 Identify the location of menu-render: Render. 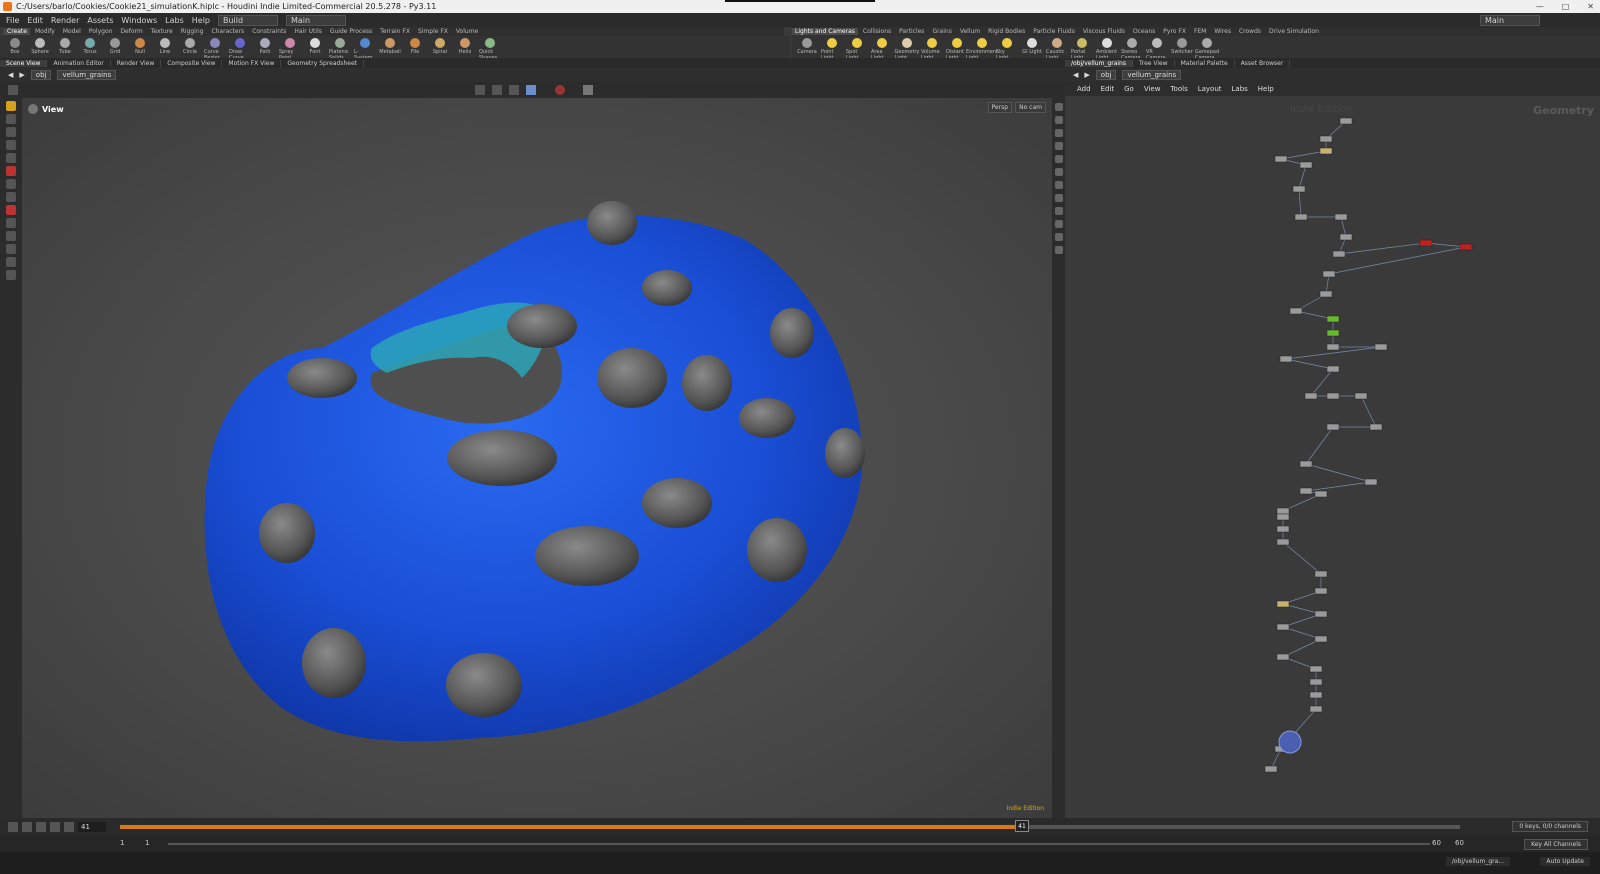
(65, 20).